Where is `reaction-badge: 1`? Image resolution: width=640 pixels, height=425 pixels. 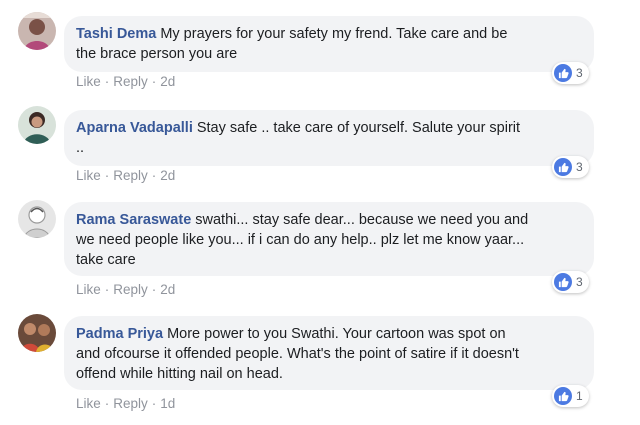 reaction-badge: 1 is located at coordinates (570, 396).